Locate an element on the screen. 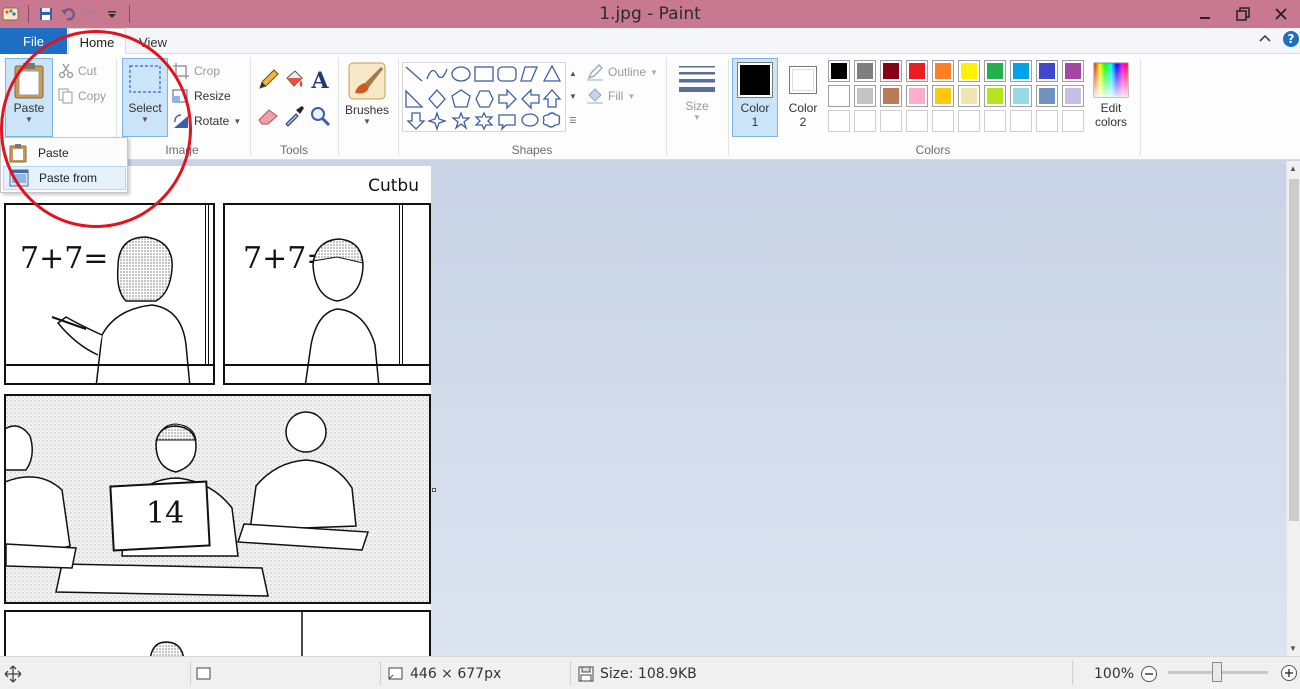 Image resolution: width=1300 pixels, height=689 pixels. rotate-button: Rotate ▼ is located at coordinates (206, 121).